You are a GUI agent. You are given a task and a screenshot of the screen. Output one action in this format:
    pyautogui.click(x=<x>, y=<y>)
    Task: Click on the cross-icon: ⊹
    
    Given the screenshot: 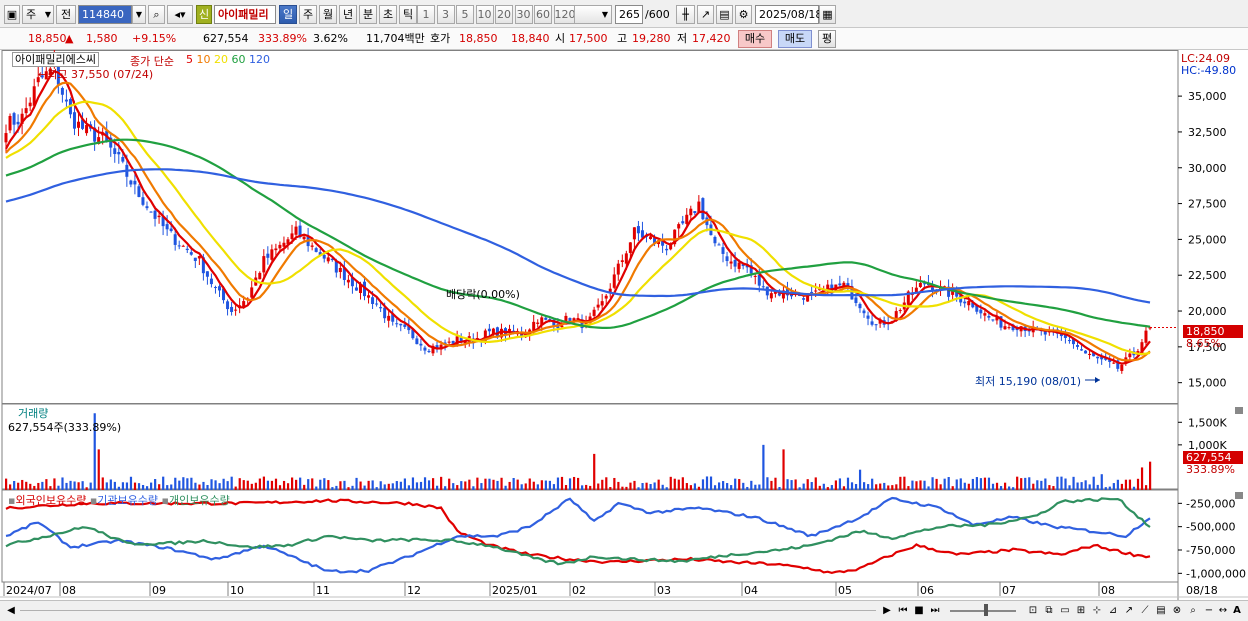 What is the action you would take?
    pyautogui.click(x=1097, y=611)
    